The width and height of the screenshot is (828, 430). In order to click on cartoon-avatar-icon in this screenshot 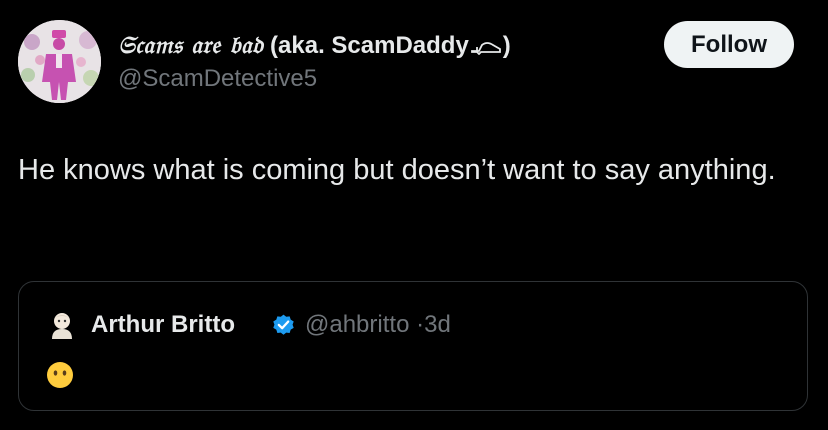, I will do `click(62, 326)`.